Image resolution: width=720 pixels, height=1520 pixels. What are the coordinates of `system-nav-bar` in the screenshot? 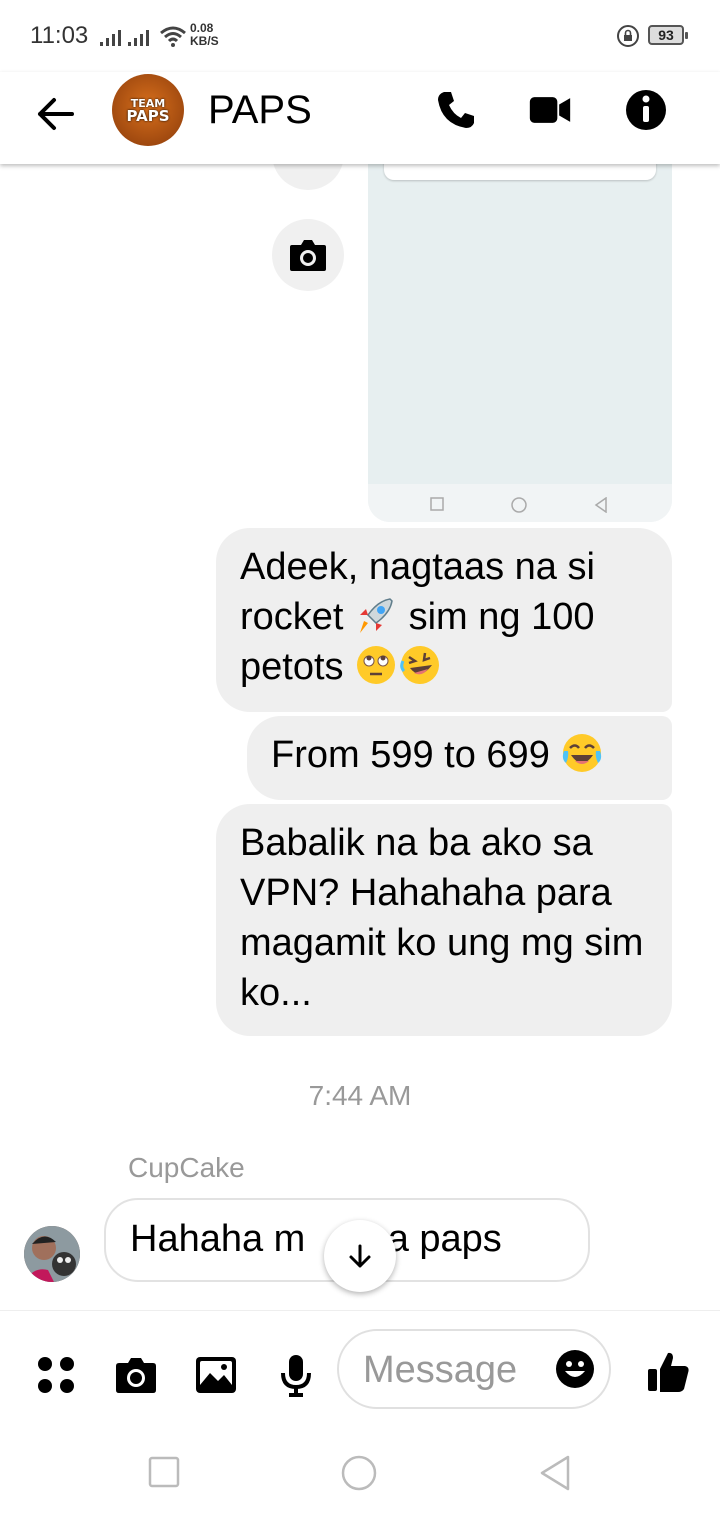 It's located at (360, 1475).